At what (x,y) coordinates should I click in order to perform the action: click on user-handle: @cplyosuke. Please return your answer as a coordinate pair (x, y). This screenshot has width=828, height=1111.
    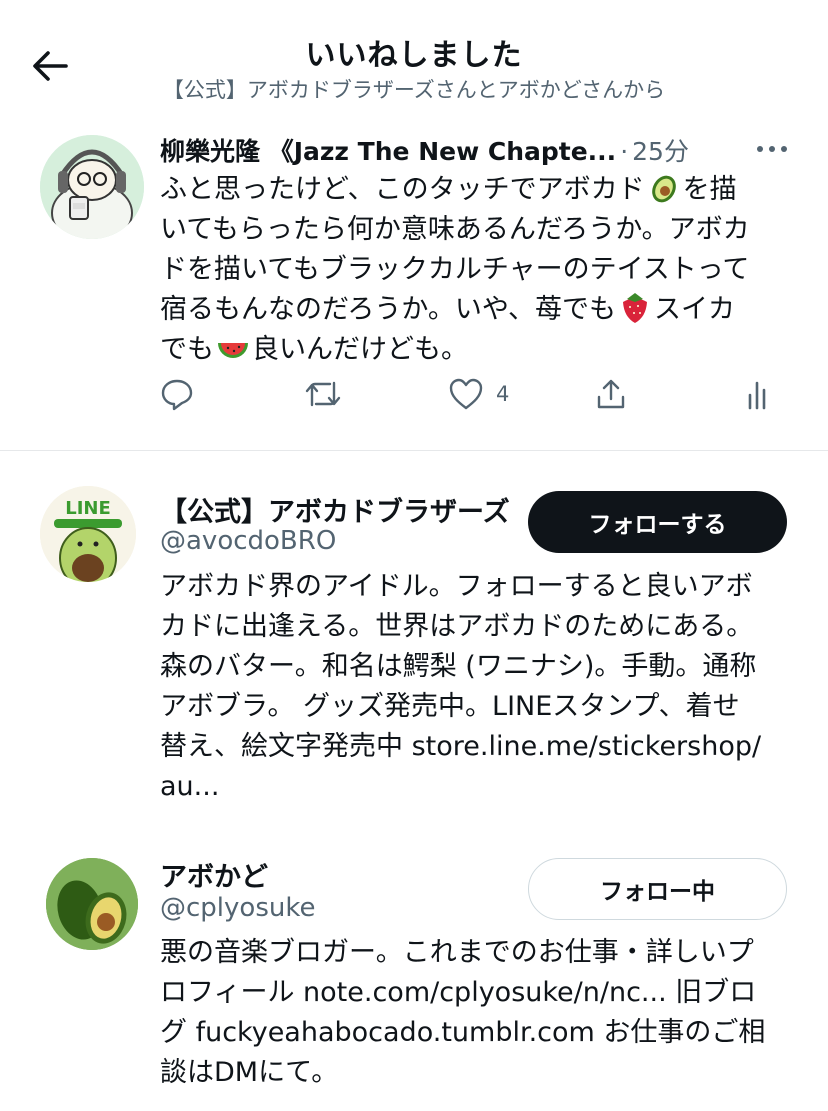
    Looking at the image, I should click on (237, 908).